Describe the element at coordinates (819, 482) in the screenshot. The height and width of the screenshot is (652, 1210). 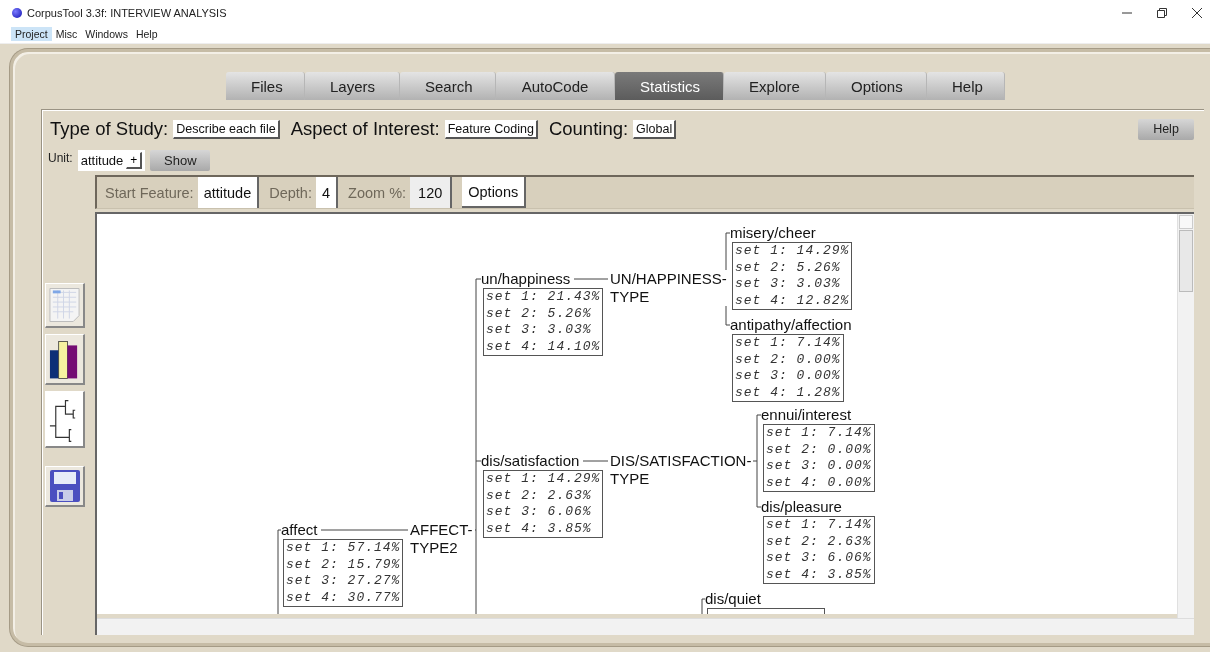
I see `stat-line: set 4: 0.00%` at that location.